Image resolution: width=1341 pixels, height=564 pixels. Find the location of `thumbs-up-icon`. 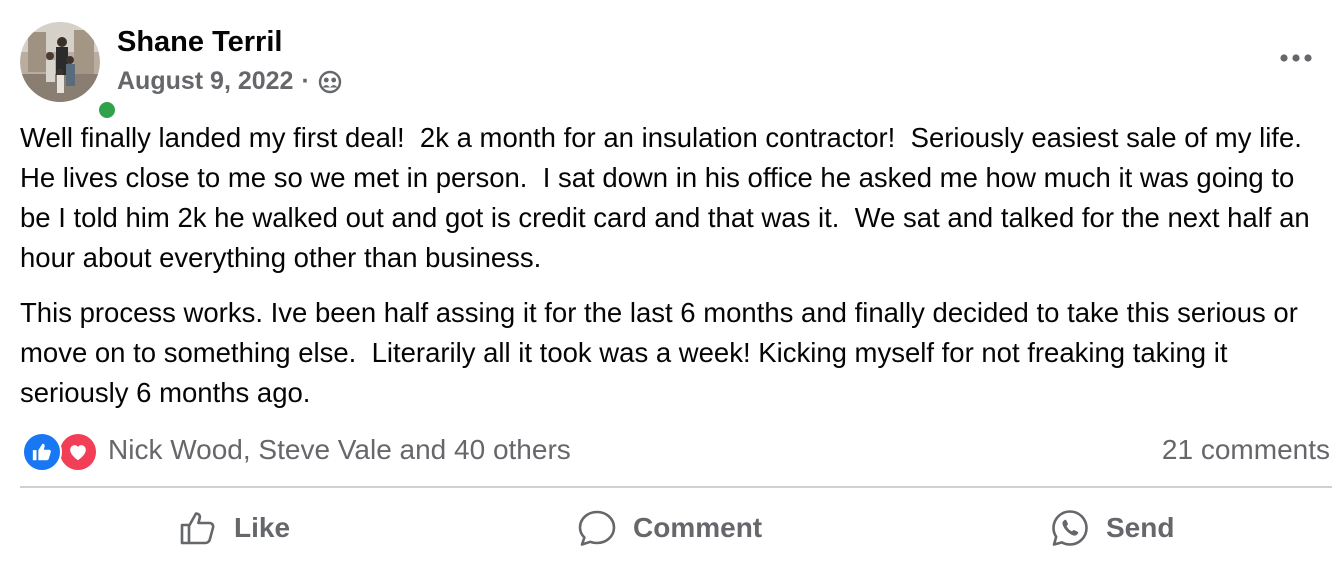

thumbs-up-icon is located at coordinates (197, 528).